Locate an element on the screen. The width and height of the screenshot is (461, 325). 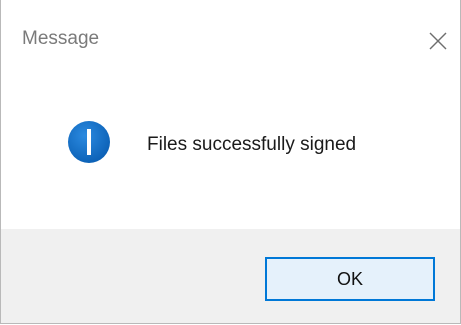
close-icon is located at coordinates (438, 41).